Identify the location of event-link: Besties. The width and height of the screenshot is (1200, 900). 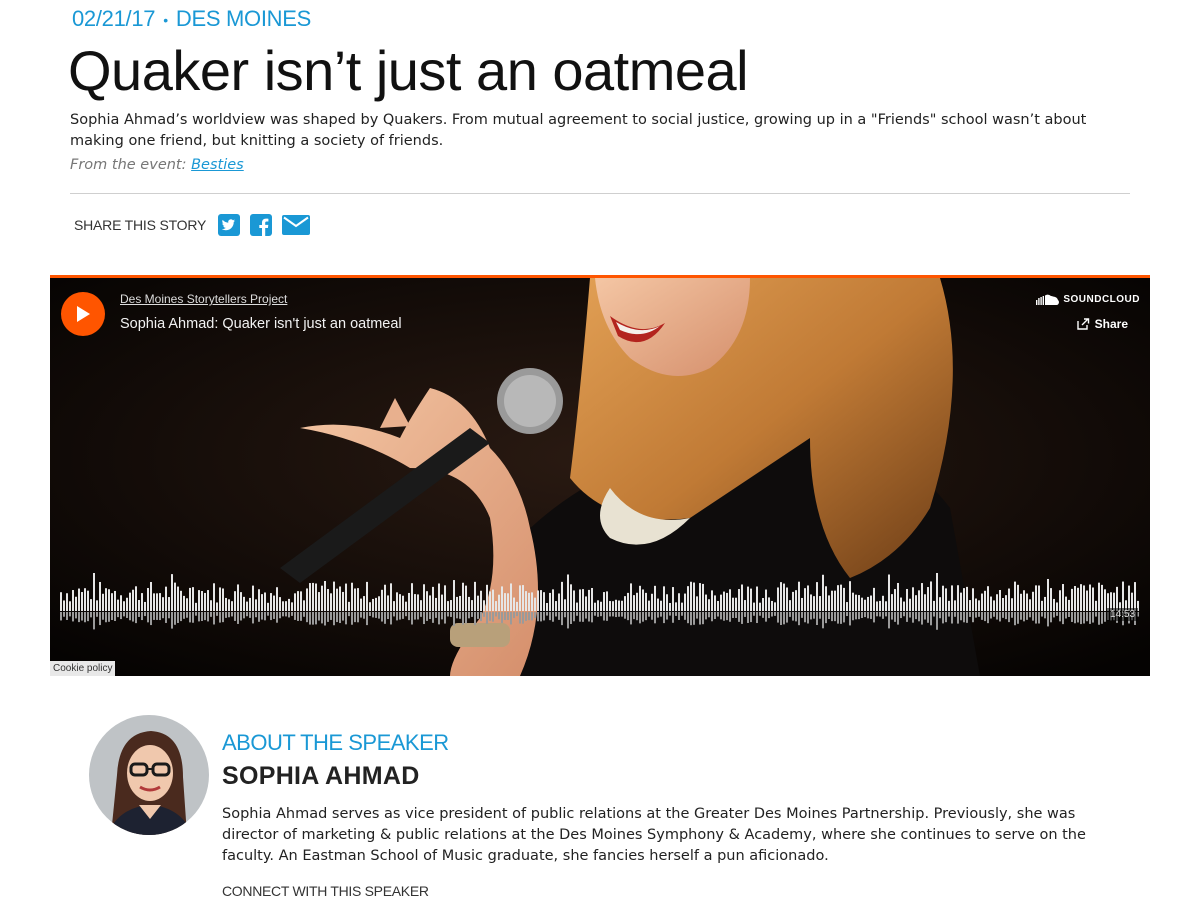
(217, 165).